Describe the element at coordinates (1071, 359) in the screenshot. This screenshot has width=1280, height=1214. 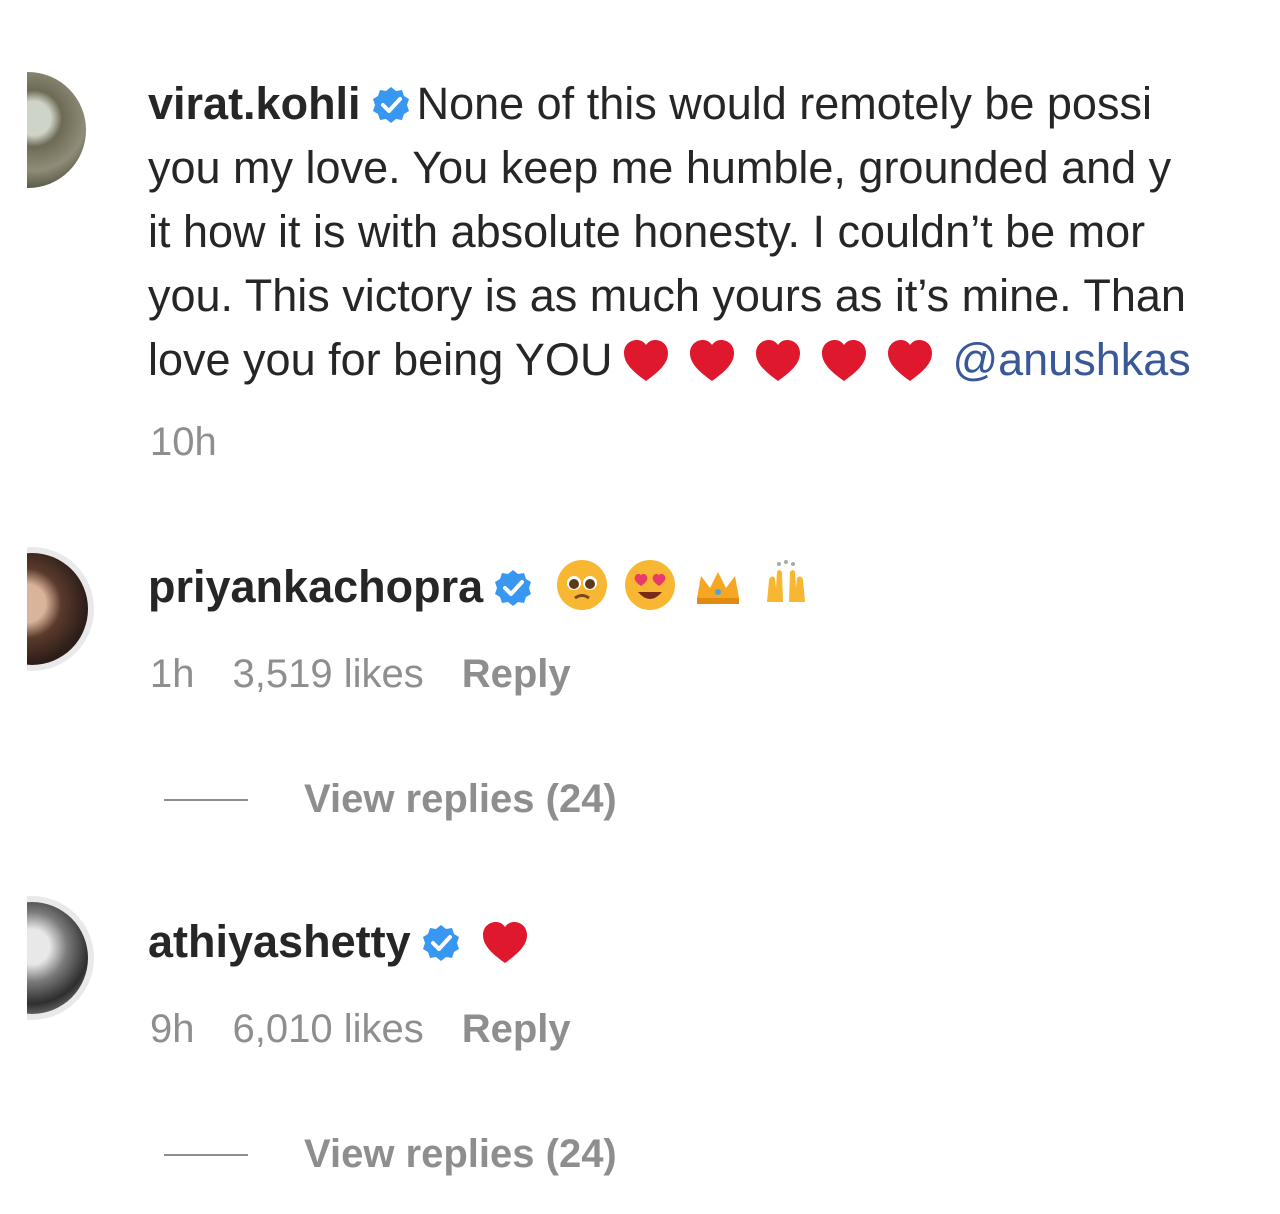
I see `mention-link: @anushkas` at that location.